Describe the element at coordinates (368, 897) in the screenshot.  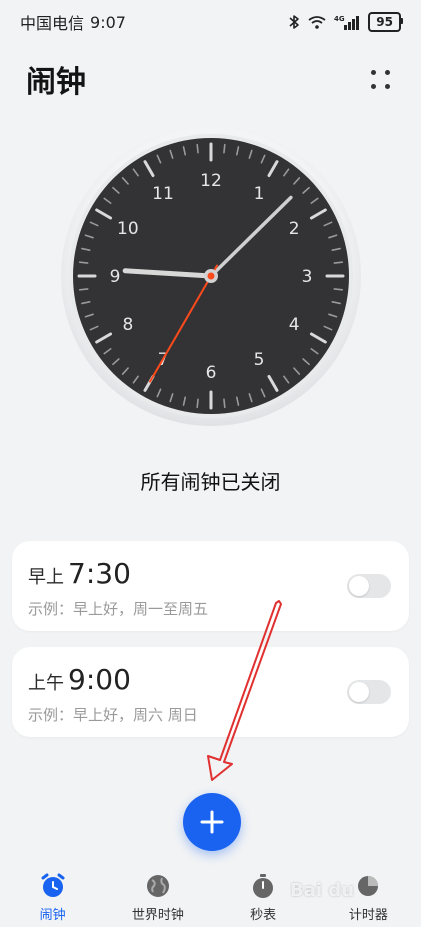
I see `nav-item-timer: 计时器` at that location.